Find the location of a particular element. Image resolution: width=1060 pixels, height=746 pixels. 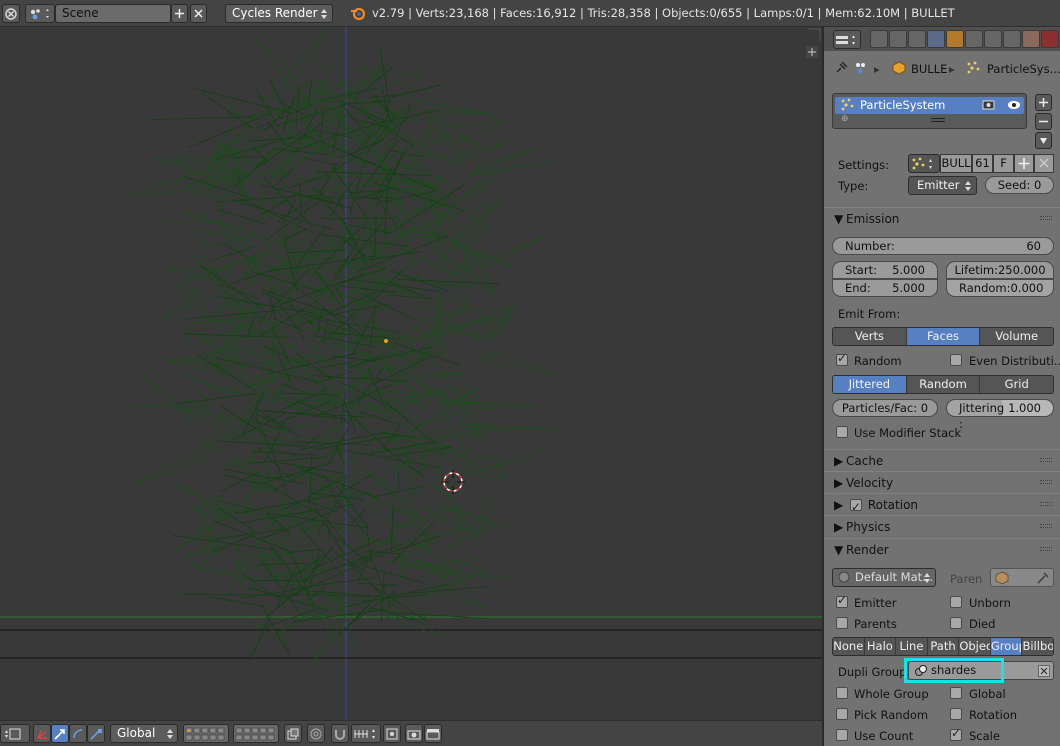

render-as-halo: Halo is located at coordinates (880, 646).